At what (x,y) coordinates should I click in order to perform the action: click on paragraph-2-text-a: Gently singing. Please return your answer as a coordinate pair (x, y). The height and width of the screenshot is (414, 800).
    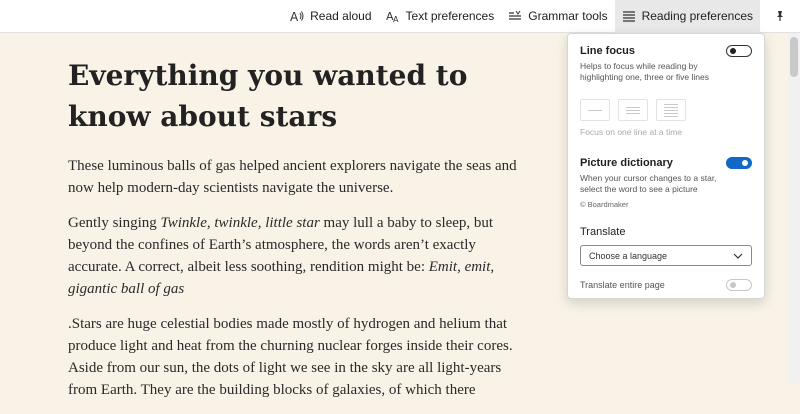
    Looking at the image, I should click on (114, 223).